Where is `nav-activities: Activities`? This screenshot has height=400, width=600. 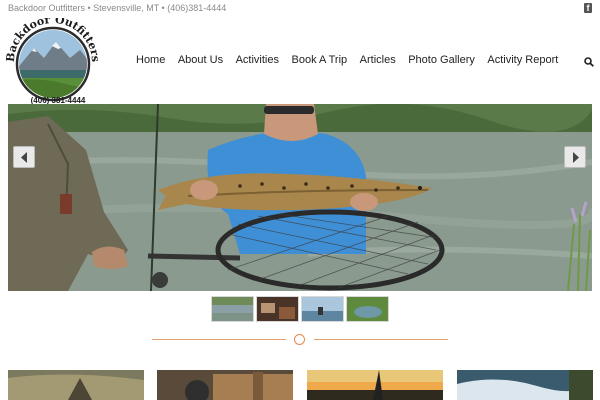 nav-activities: Activities is located at coordinates (257, 60).